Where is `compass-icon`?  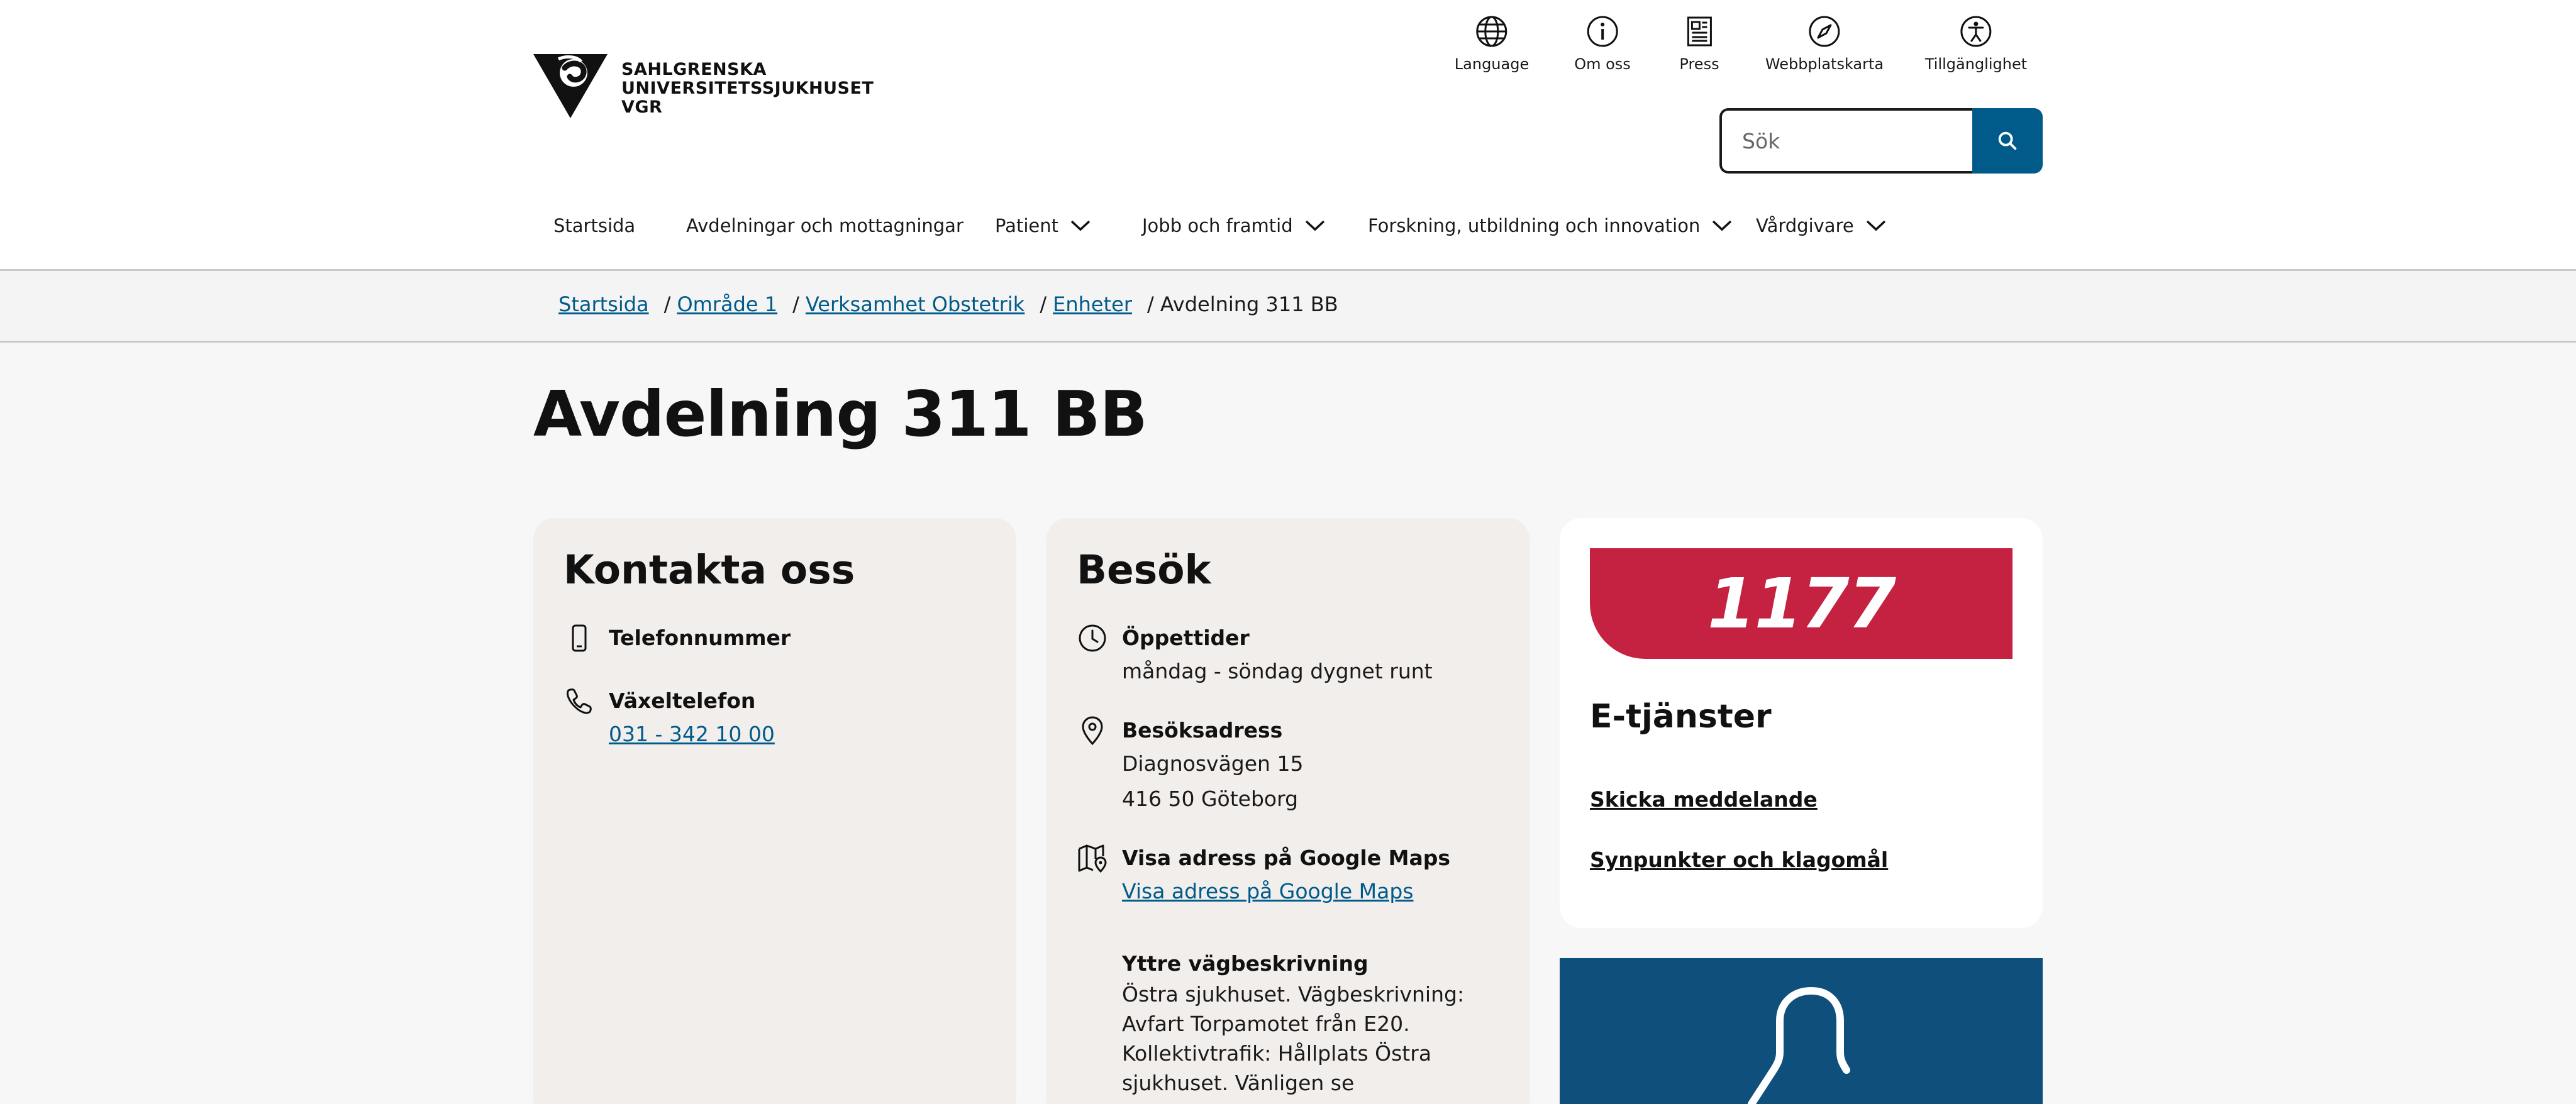
compass-icon is located at coordinates (1824, 32).